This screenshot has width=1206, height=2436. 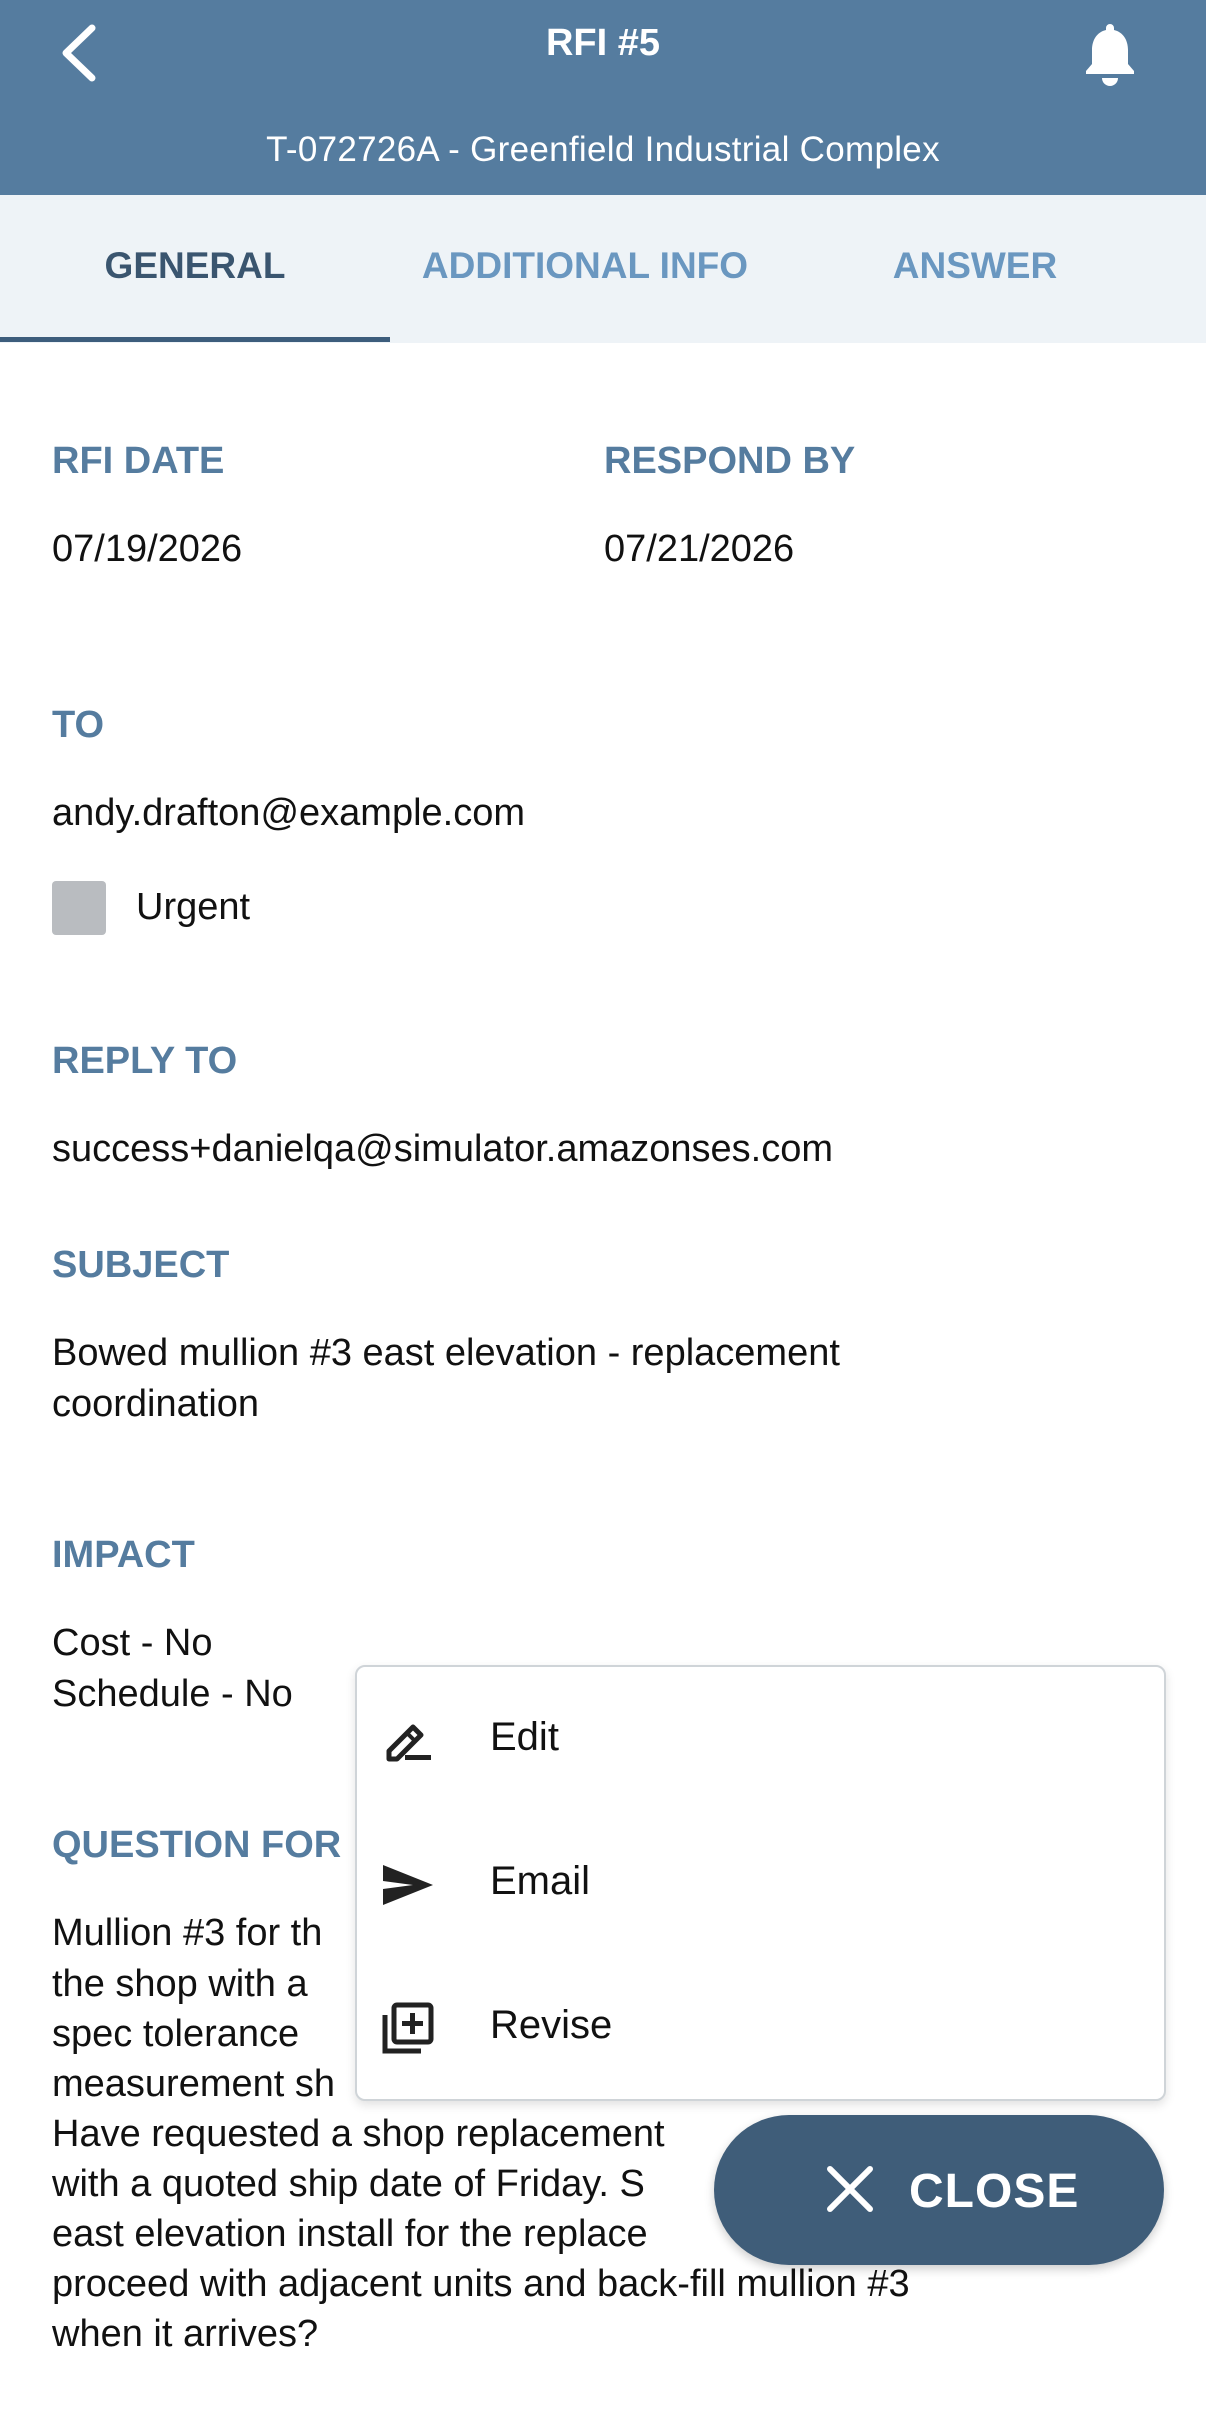 I want to click on close-button: CLOSE, so click(x=939, y=2190).